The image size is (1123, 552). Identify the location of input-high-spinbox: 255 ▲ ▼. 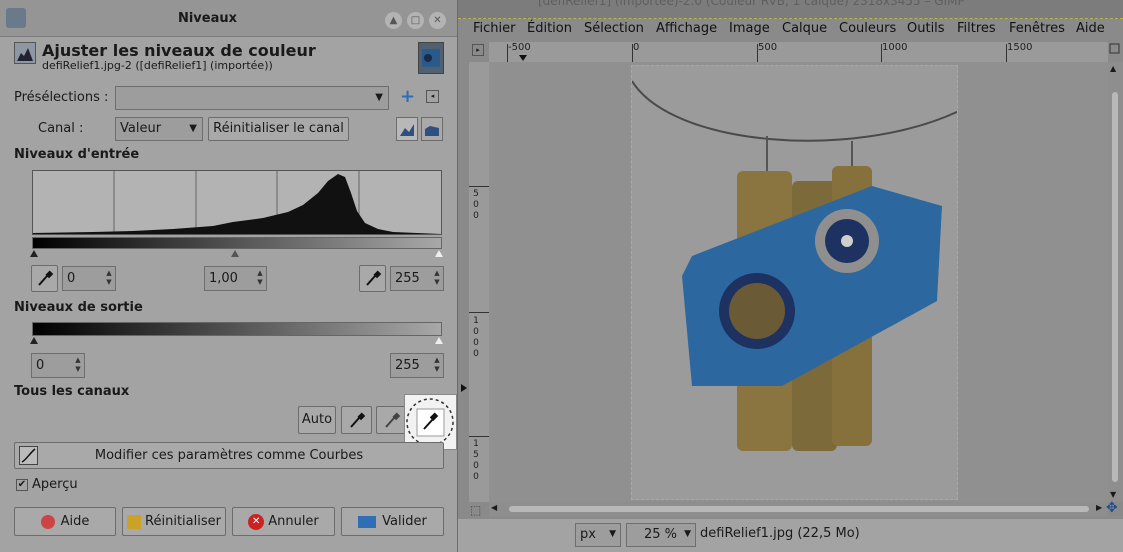
(417, 278).